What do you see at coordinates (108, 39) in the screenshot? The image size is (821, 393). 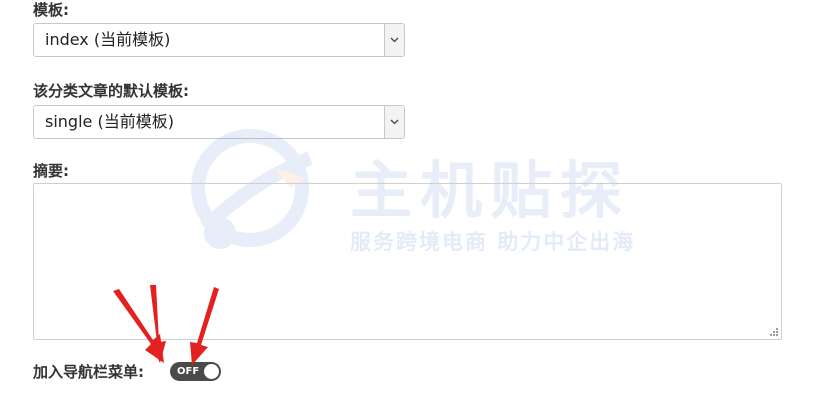 I see `template-select-value: index (当前模板)` at bounding box center [108, 39].